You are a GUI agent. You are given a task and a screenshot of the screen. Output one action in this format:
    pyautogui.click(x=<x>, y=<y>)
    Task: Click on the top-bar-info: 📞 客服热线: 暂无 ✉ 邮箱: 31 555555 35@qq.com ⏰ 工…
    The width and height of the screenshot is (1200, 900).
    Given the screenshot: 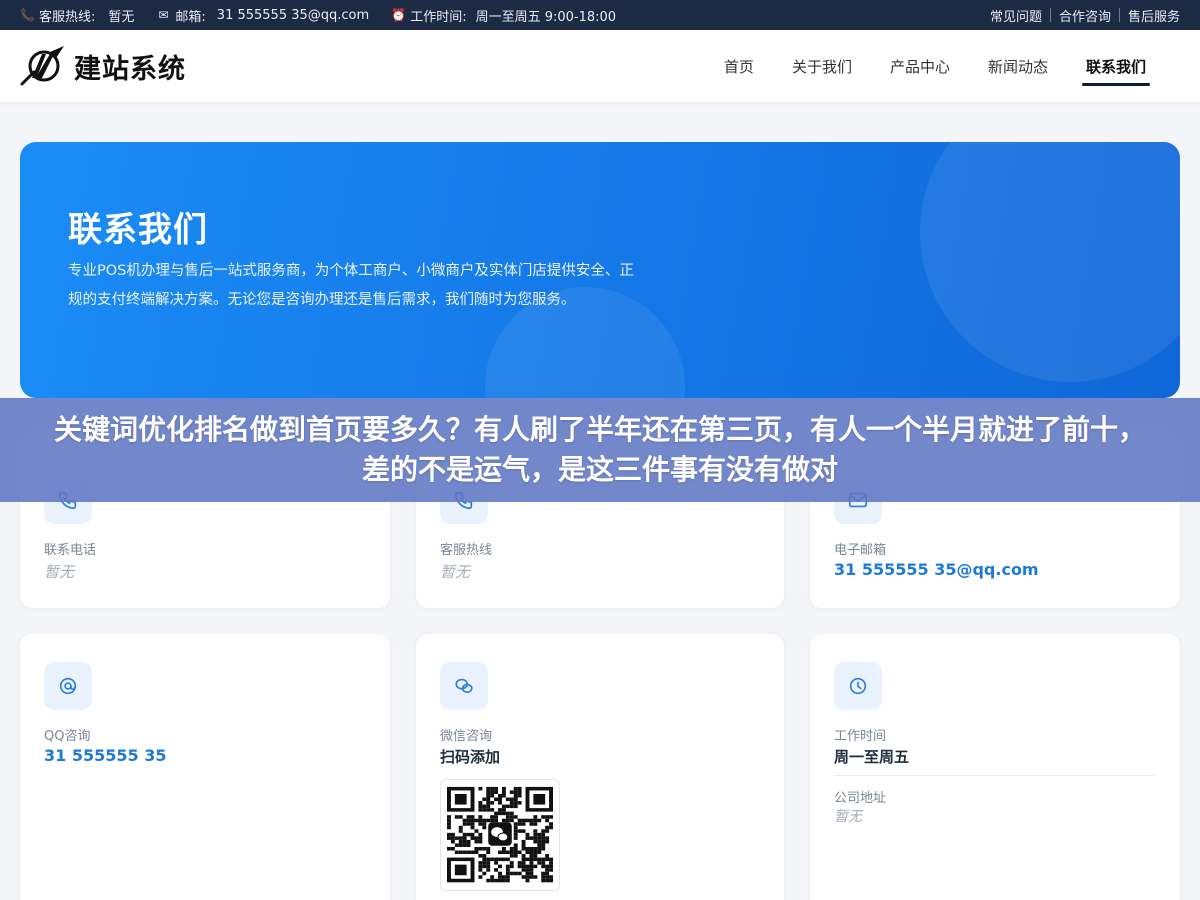 What is the action you would take?
    pyautogui.click(x=318, y=15)
    